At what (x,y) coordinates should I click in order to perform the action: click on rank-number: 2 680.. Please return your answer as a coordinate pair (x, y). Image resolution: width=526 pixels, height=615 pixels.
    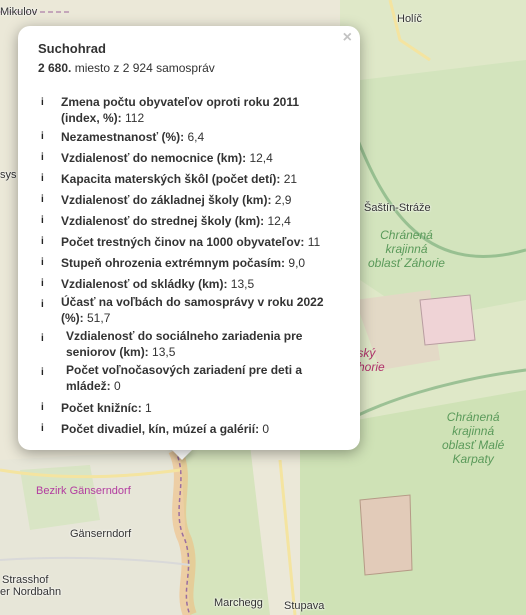
    Looking at the image, I should click on (55, 68).